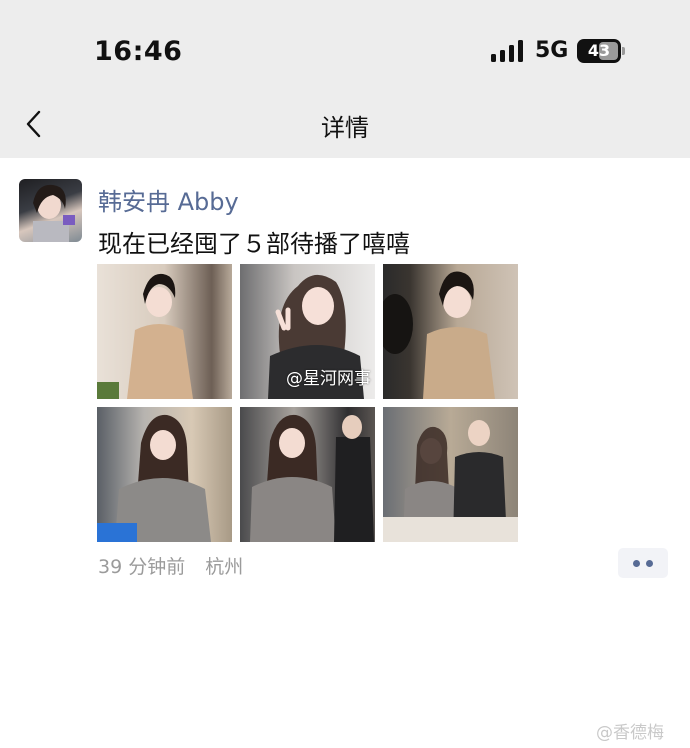  I want to click on status-time: 16:46, so click(138, 51).